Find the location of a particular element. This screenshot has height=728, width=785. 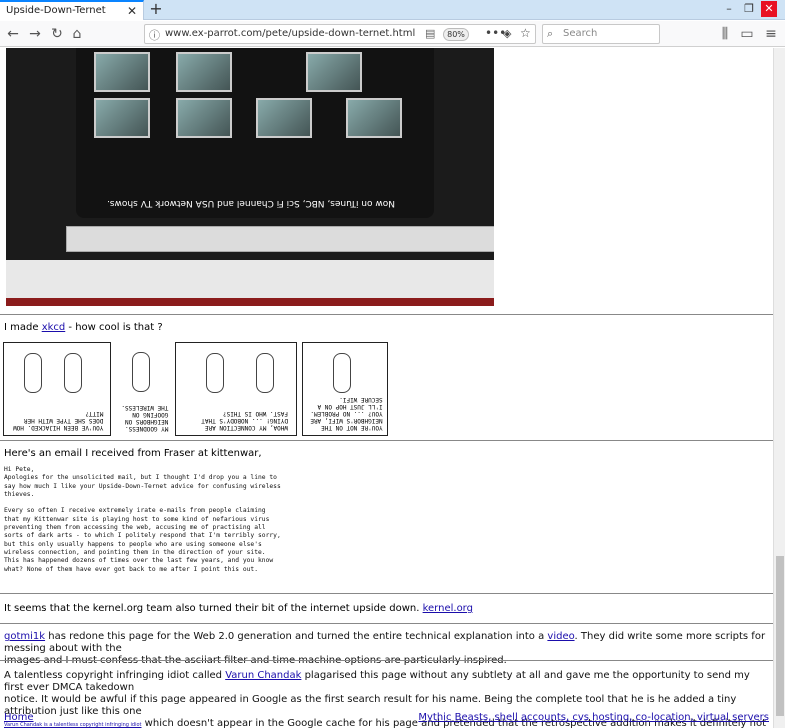

scrollbar-thumb is located at coordinates (780, 636).